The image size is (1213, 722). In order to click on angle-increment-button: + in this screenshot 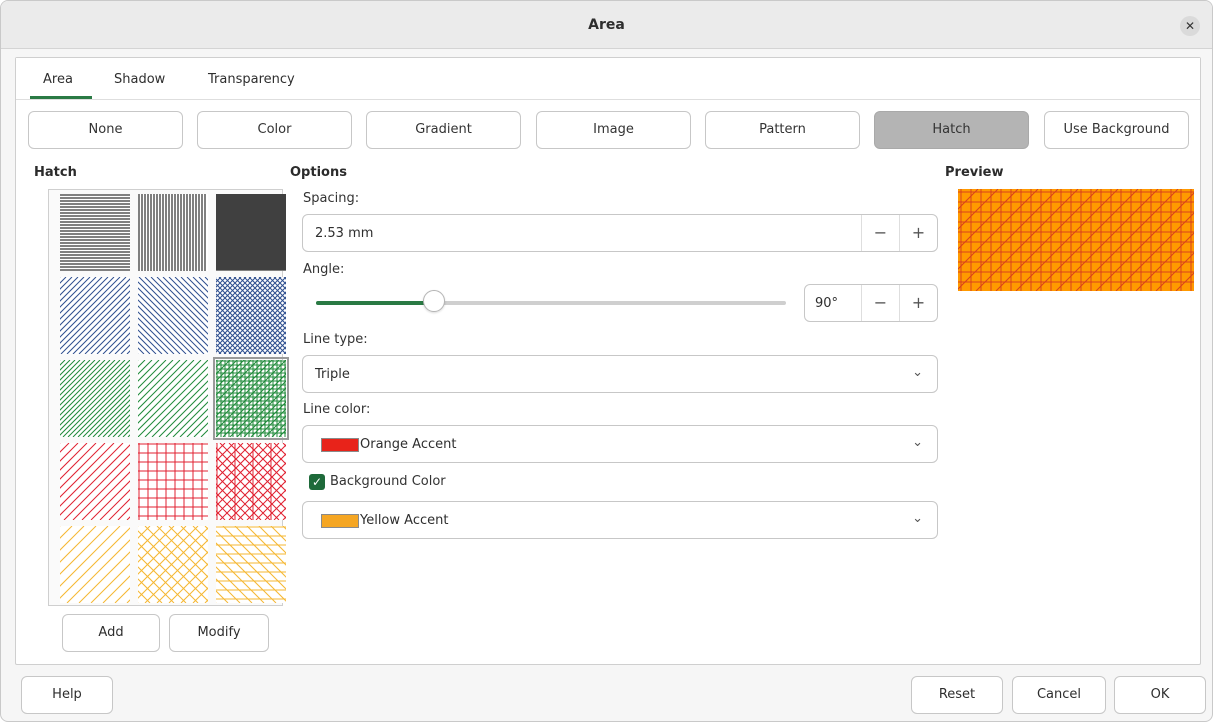, I will do `click(918, 303)`.